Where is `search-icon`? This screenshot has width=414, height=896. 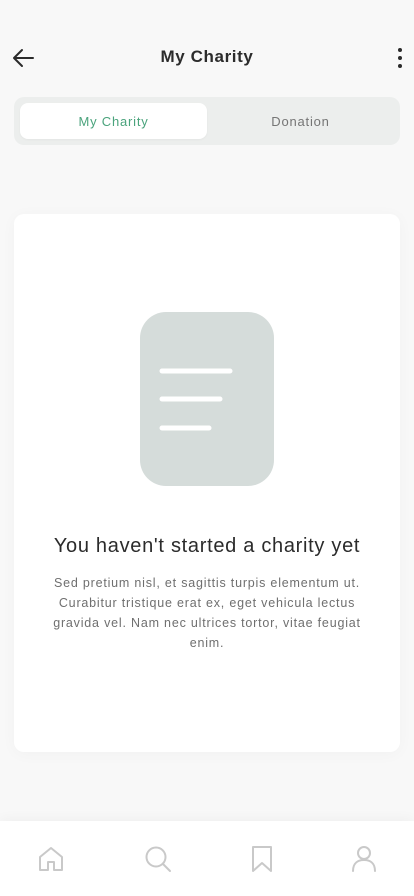 search-icon is located at coordinates (158, 859).